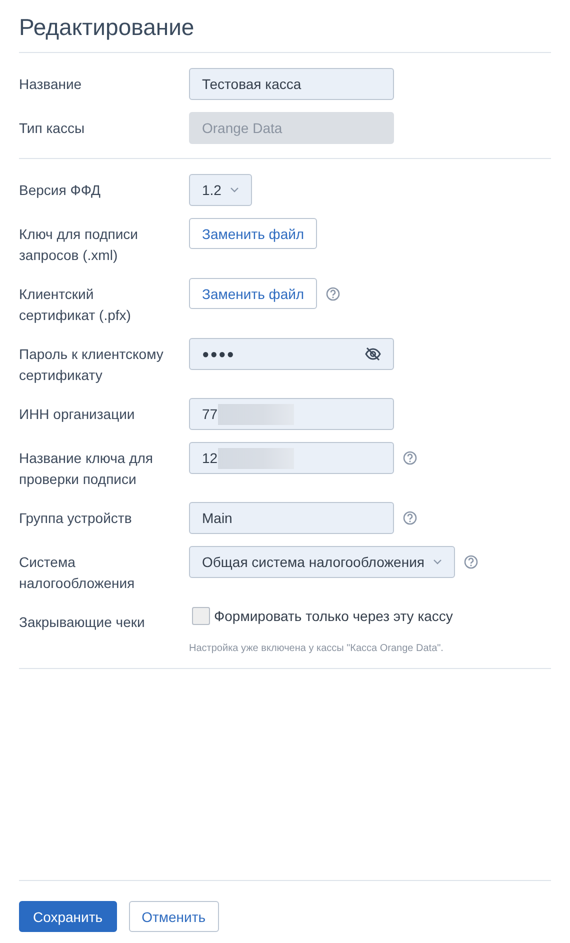  I want to click on field-label: ИНН организации, so click(77, 414).